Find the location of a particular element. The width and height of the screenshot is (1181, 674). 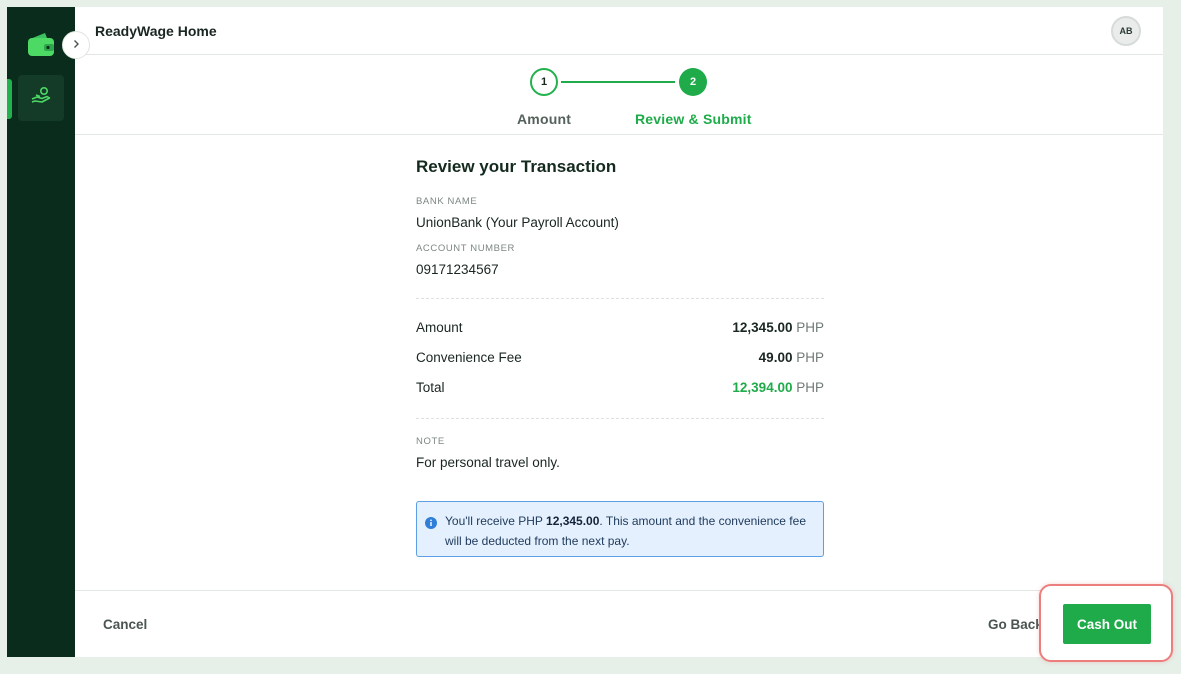

cash-out-button: Cash Out is located at coordinates (1107, 624).